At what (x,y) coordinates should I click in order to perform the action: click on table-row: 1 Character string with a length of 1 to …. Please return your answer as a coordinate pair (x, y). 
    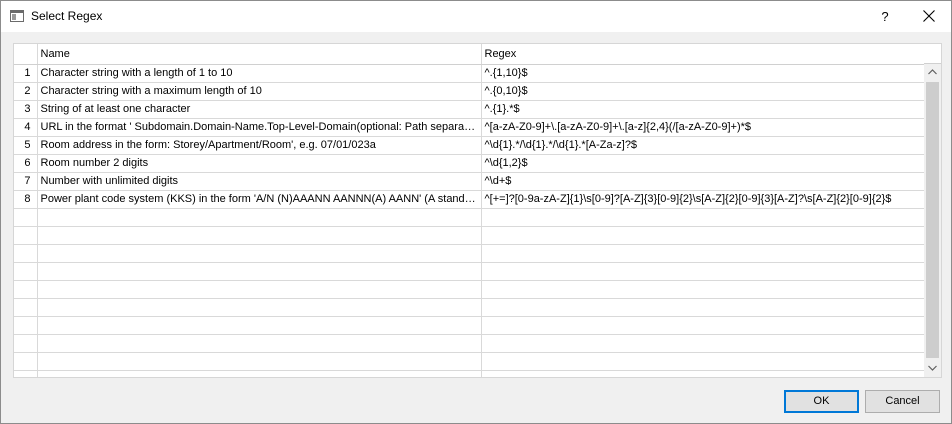
    Looking at the image, I should click on (469, 73).